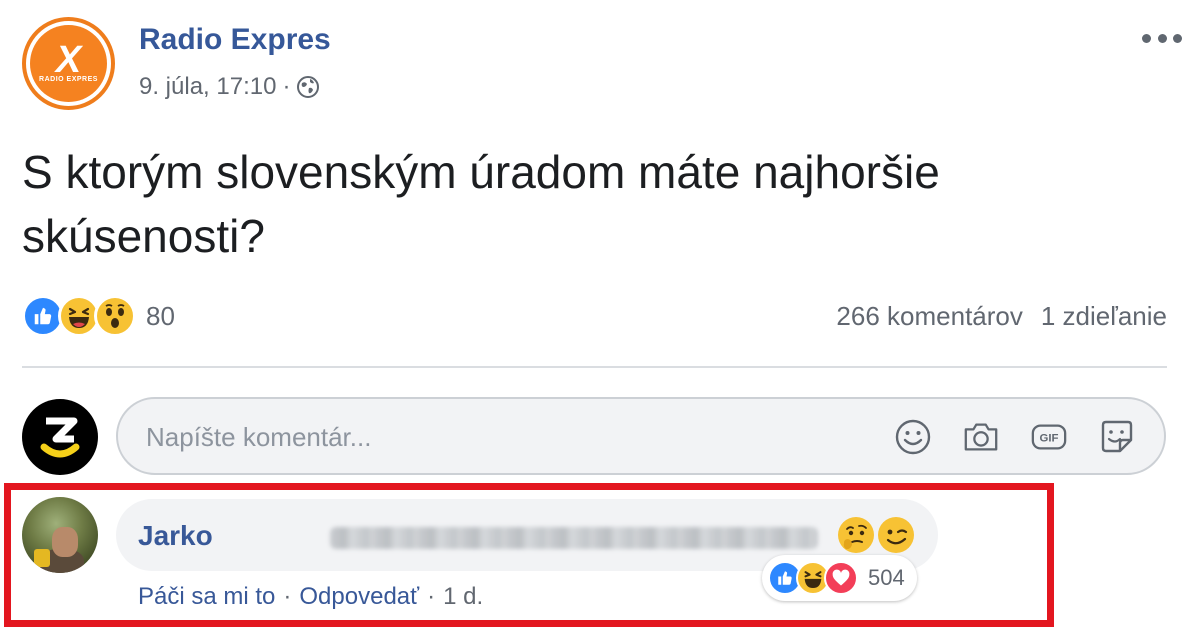  I want to click on sticker-icon, so click(1117, 437).